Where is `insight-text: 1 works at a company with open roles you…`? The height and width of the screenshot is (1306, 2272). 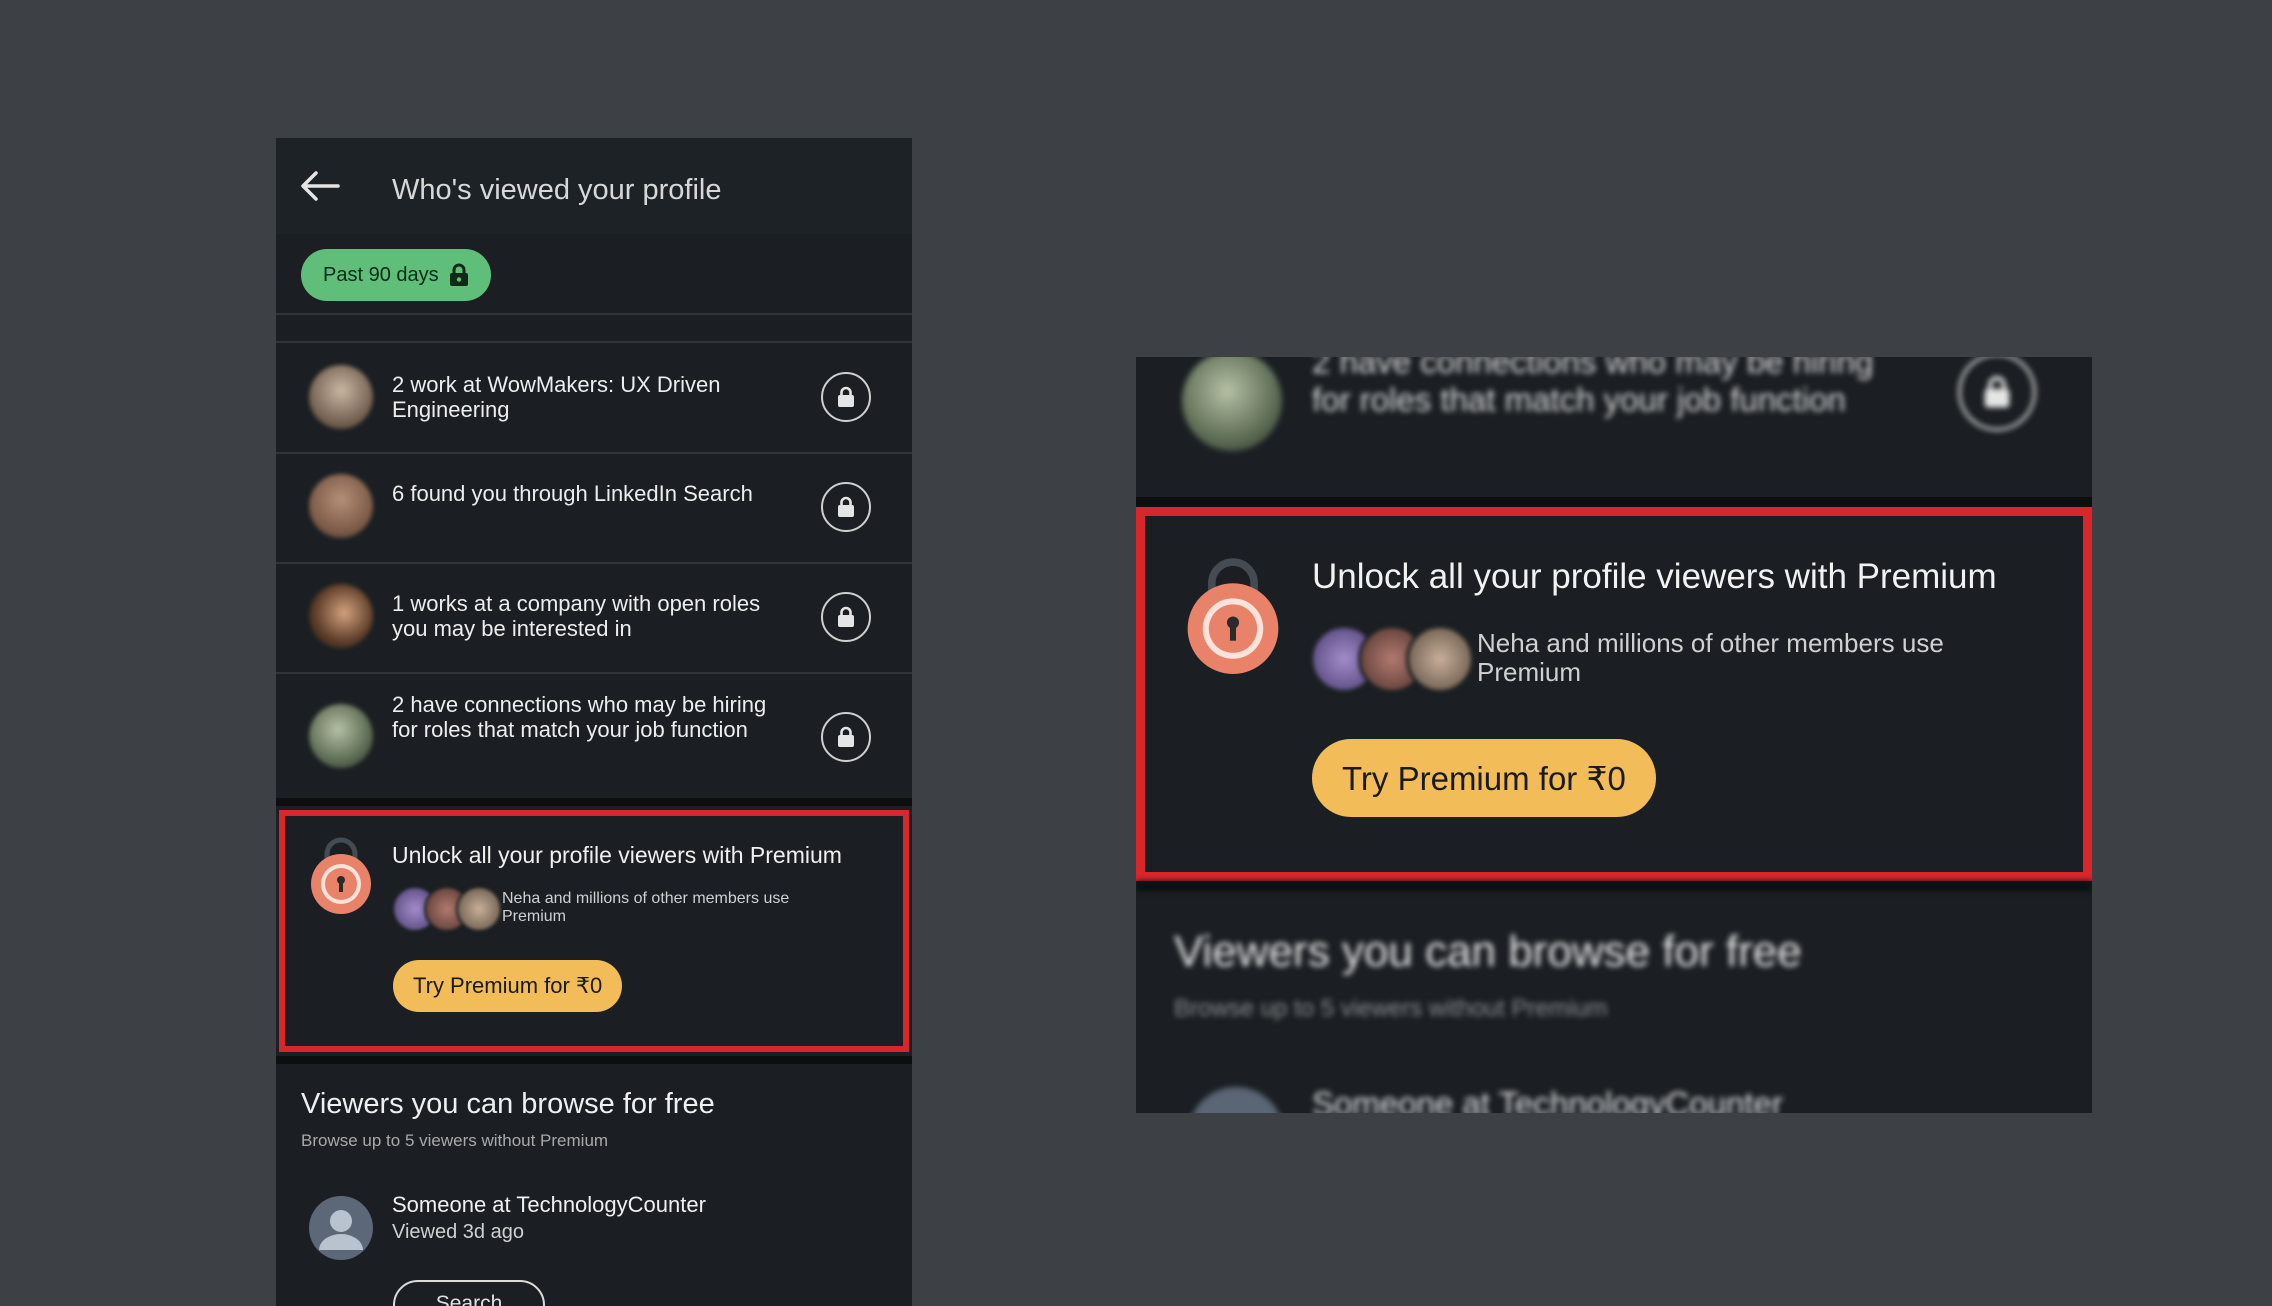 insight-text: 1 works at a company with open roles you… is located at coordinates (576, 616).